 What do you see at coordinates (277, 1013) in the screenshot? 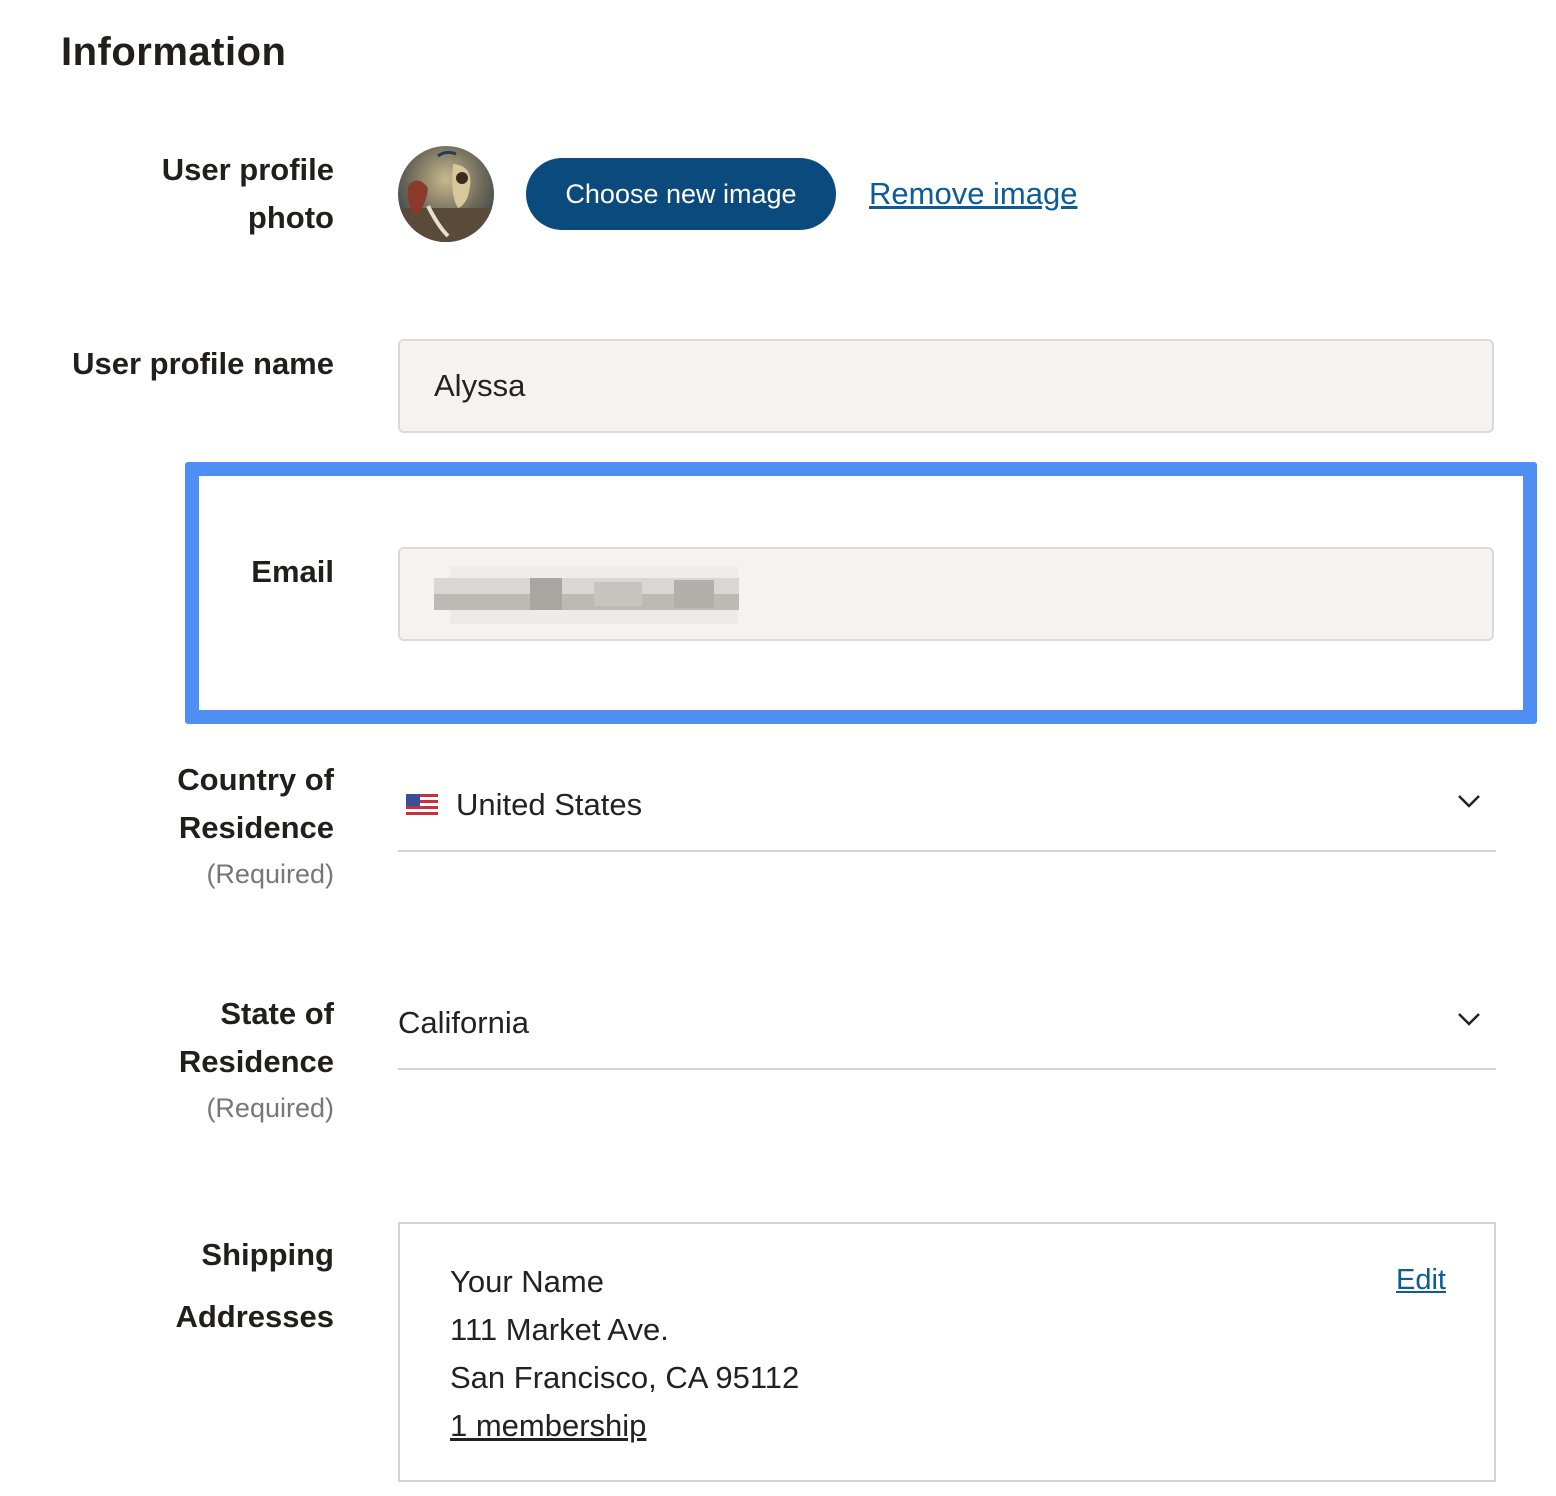
I see `state-label-line1: State of` at bounding box center [277, 1013].